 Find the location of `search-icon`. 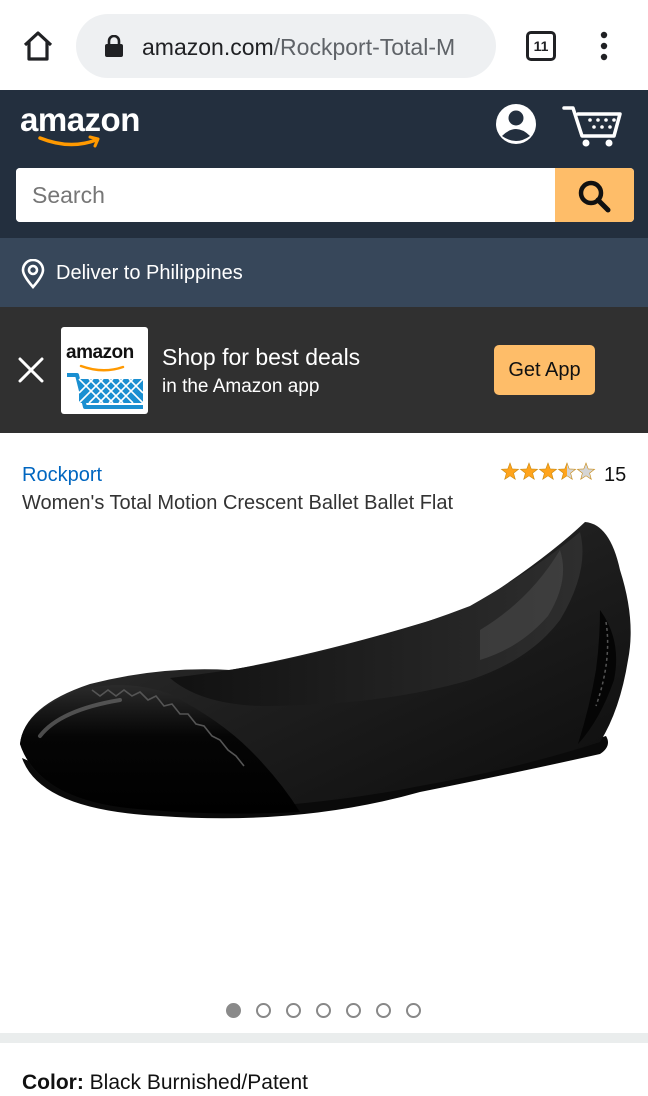

search-icon is located at coordinates (594, 196).